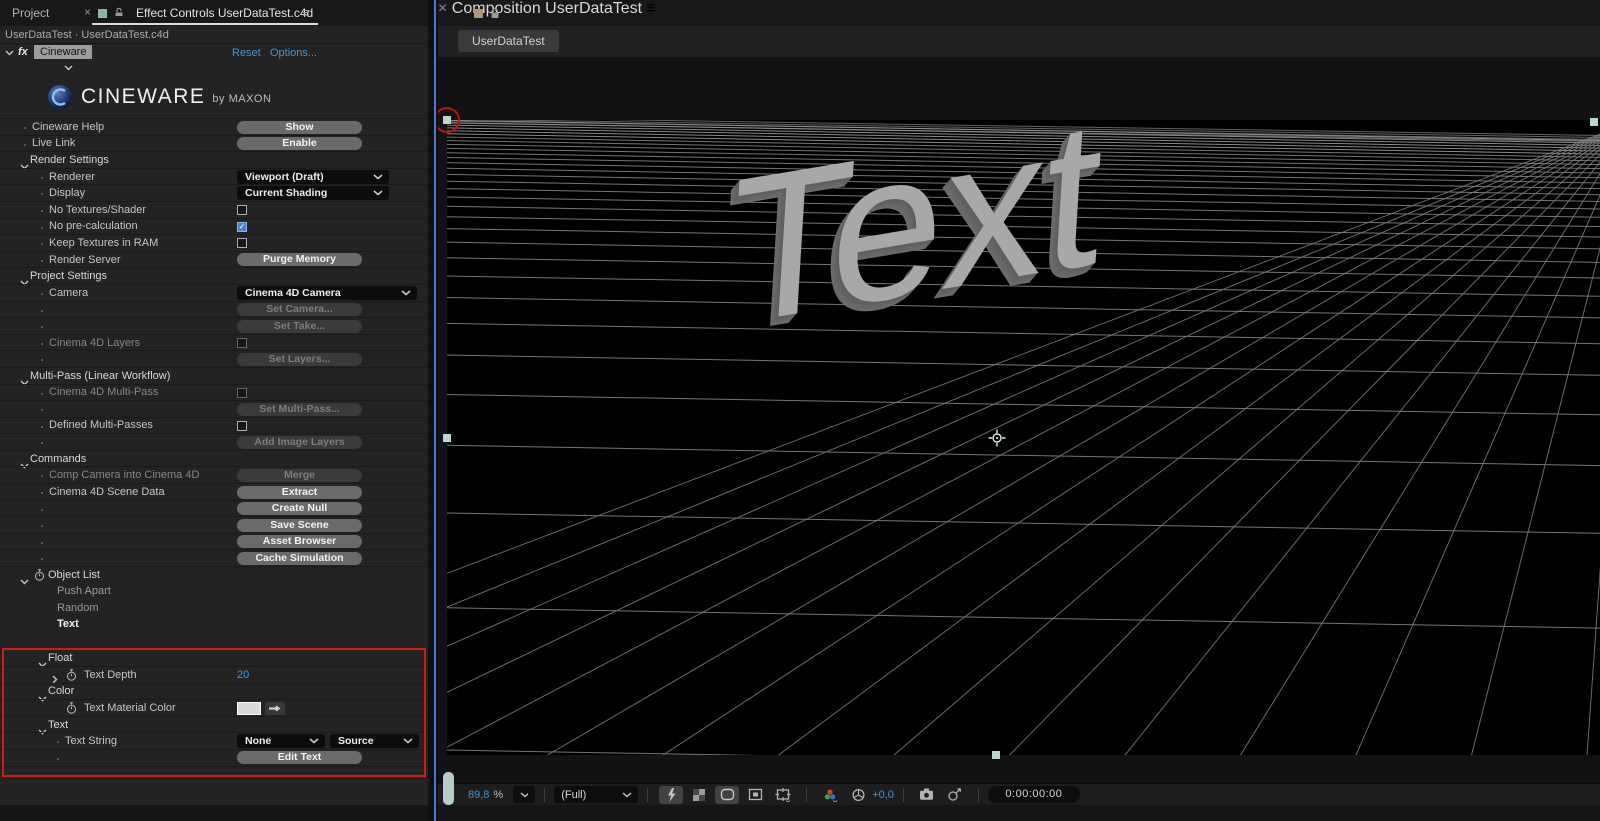 The width and height of the screenshot is (1600, 821). Describe the element at coordinates (903, 794) in the screenshot. I see `separator` at that location.